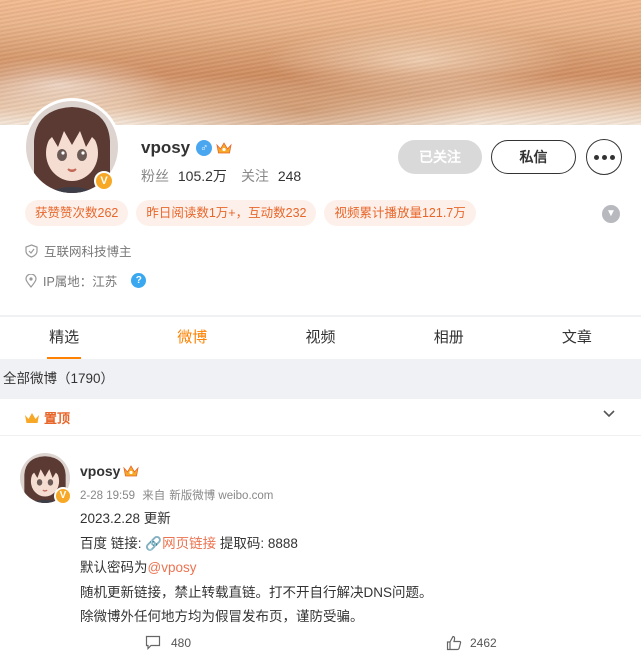  Describe the element at coordinates (114, 567) in the screenshot. I see `post-line3-pre: 默认密码为` at that location.